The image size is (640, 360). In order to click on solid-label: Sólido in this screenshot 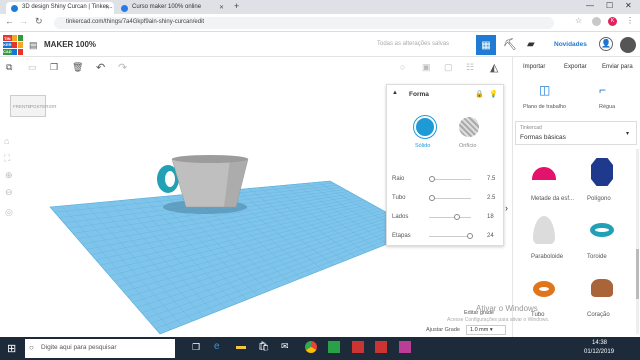, I will do `click(423, 146)`.